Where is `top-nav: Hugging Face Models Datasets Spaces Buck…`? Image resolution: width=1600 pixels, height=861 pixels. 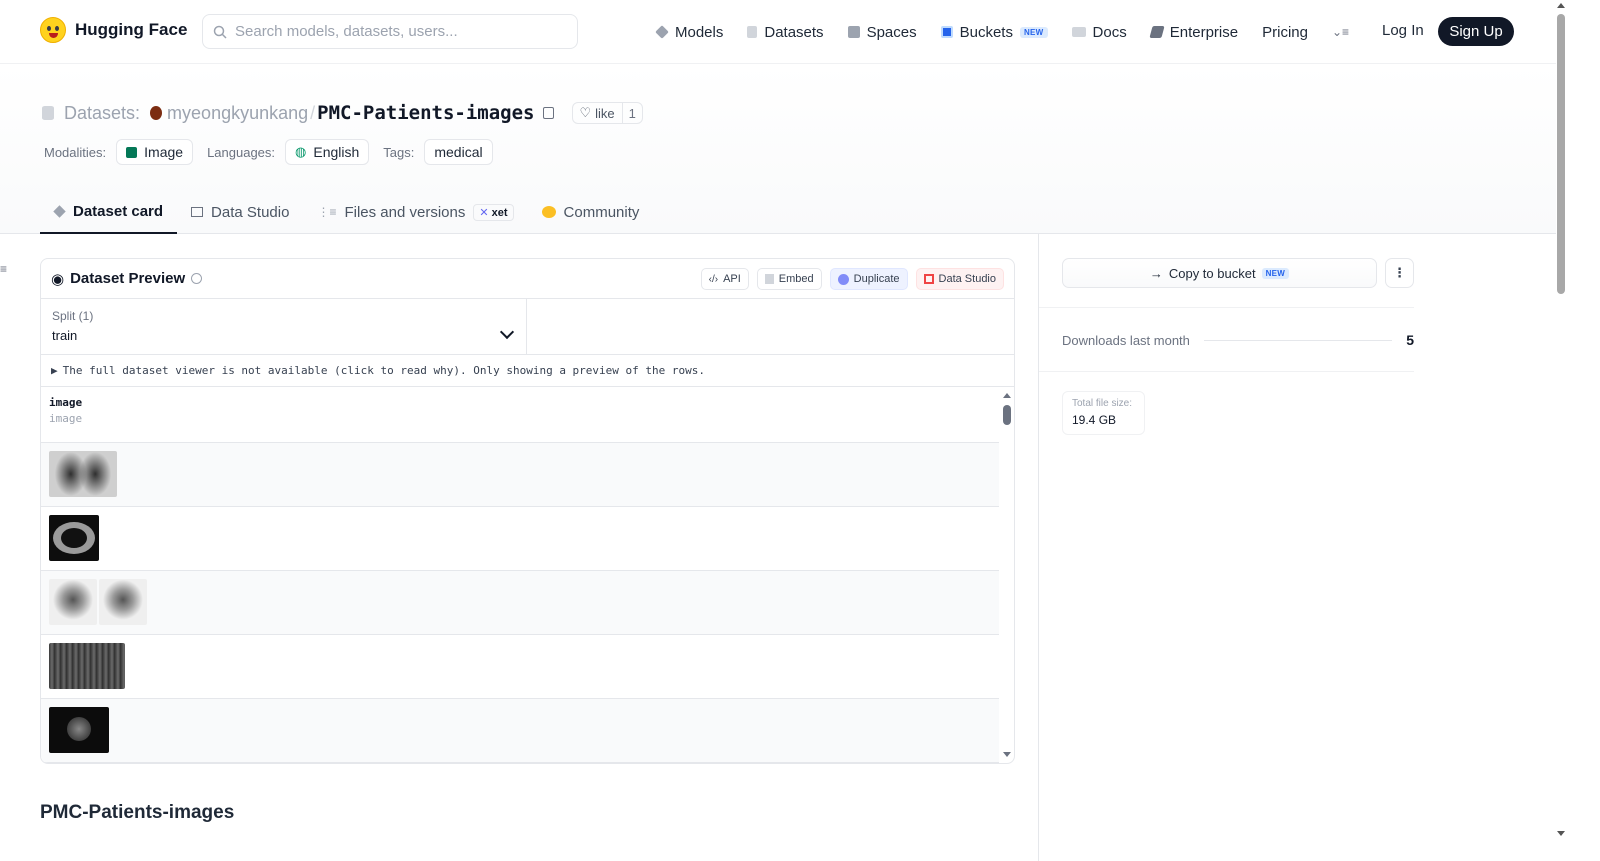 top-nav: Hugging Face Models Datasets Spaces Buck… is located at coordinates (778, 32).